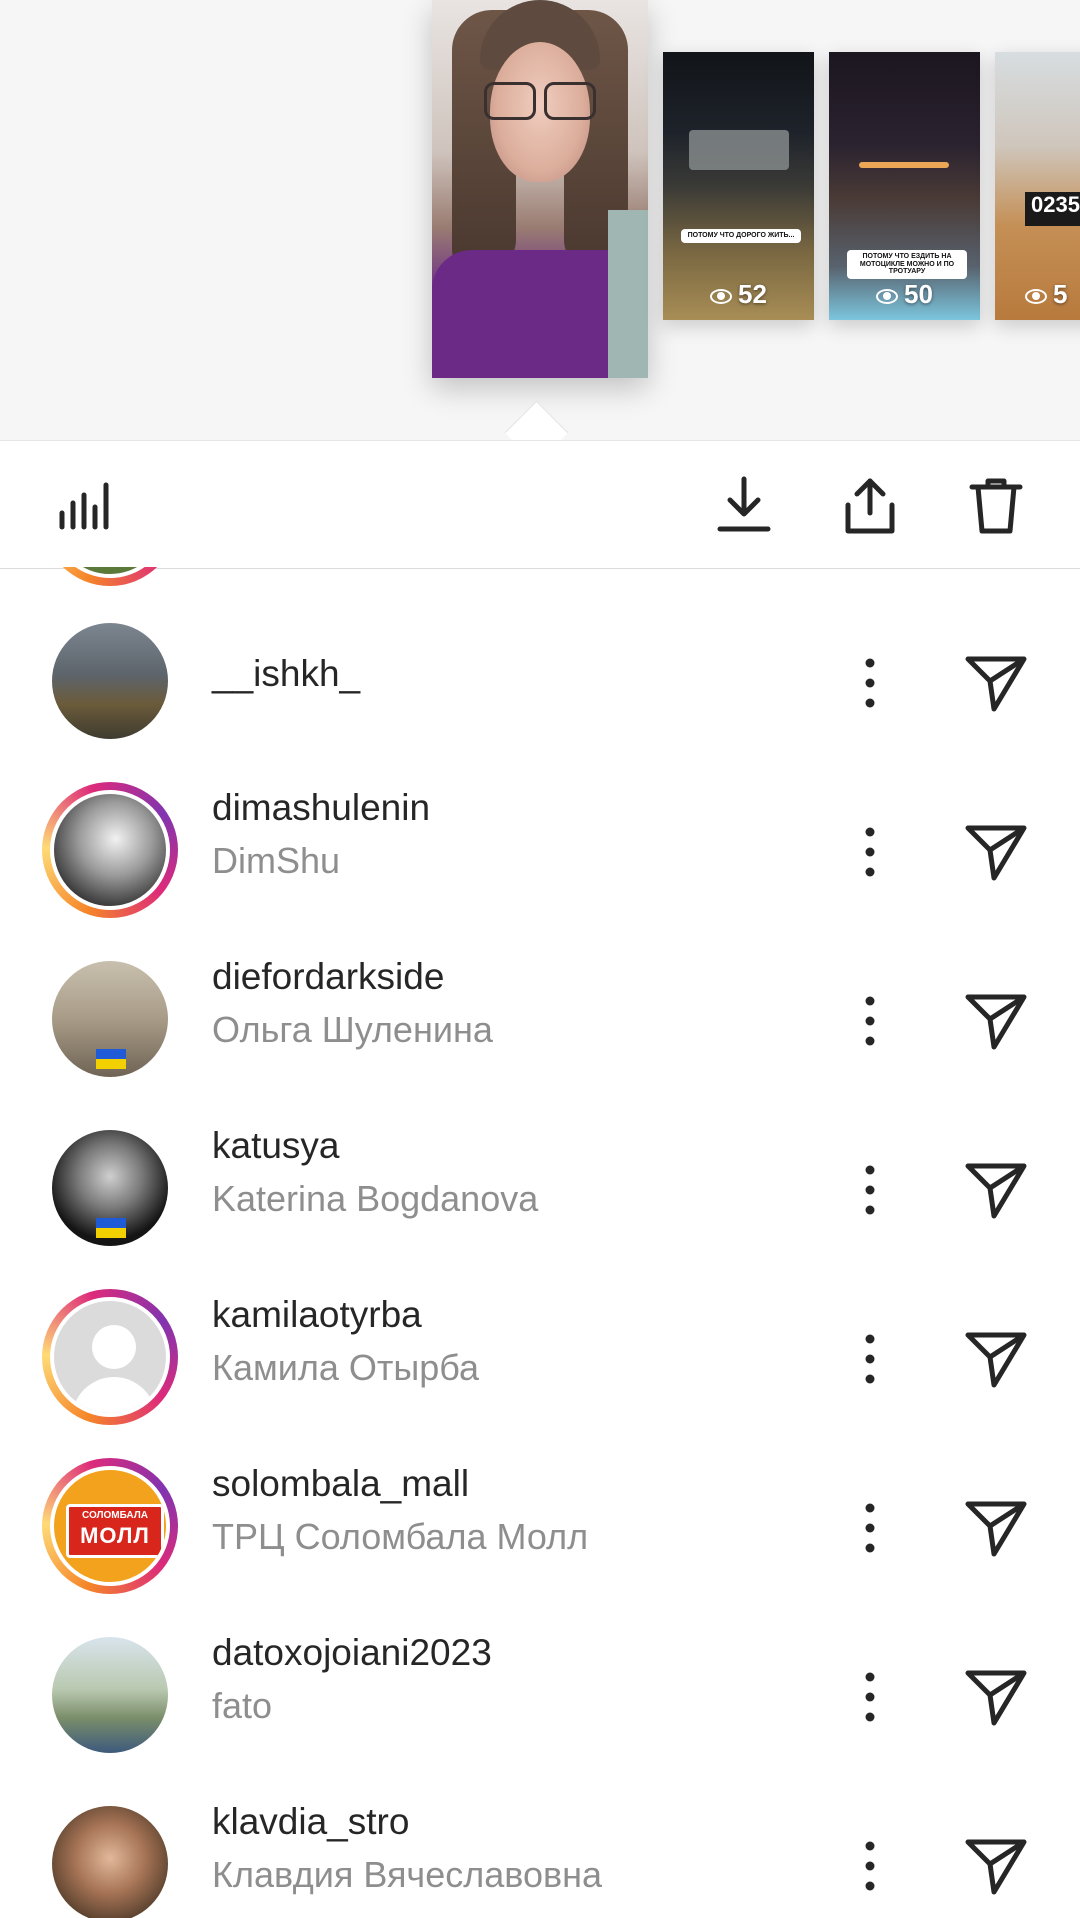  What do you see at coordinates (738, 186) in the screenshot?
I see `story-thumbnail: ПОТОМУ ЧТО ДОРОГО ЖИТЬ... 52` at bounding box center [738, 186].